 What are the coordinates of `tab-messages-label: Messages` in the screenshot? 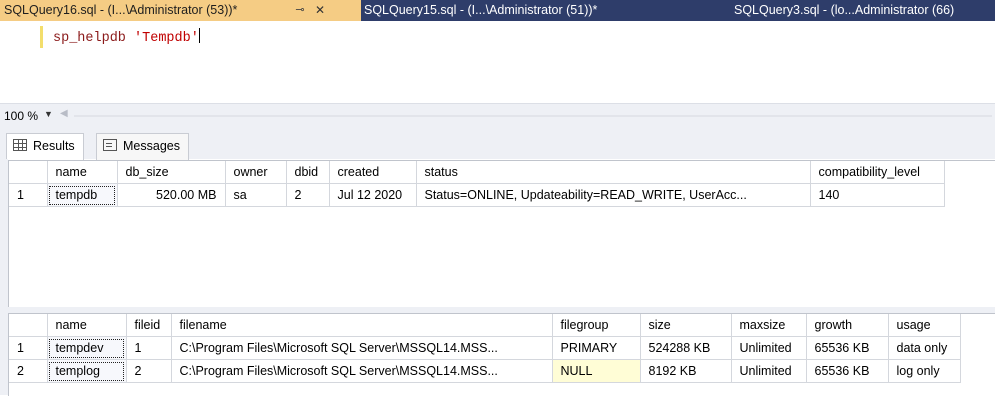 It's located at (151, 146).